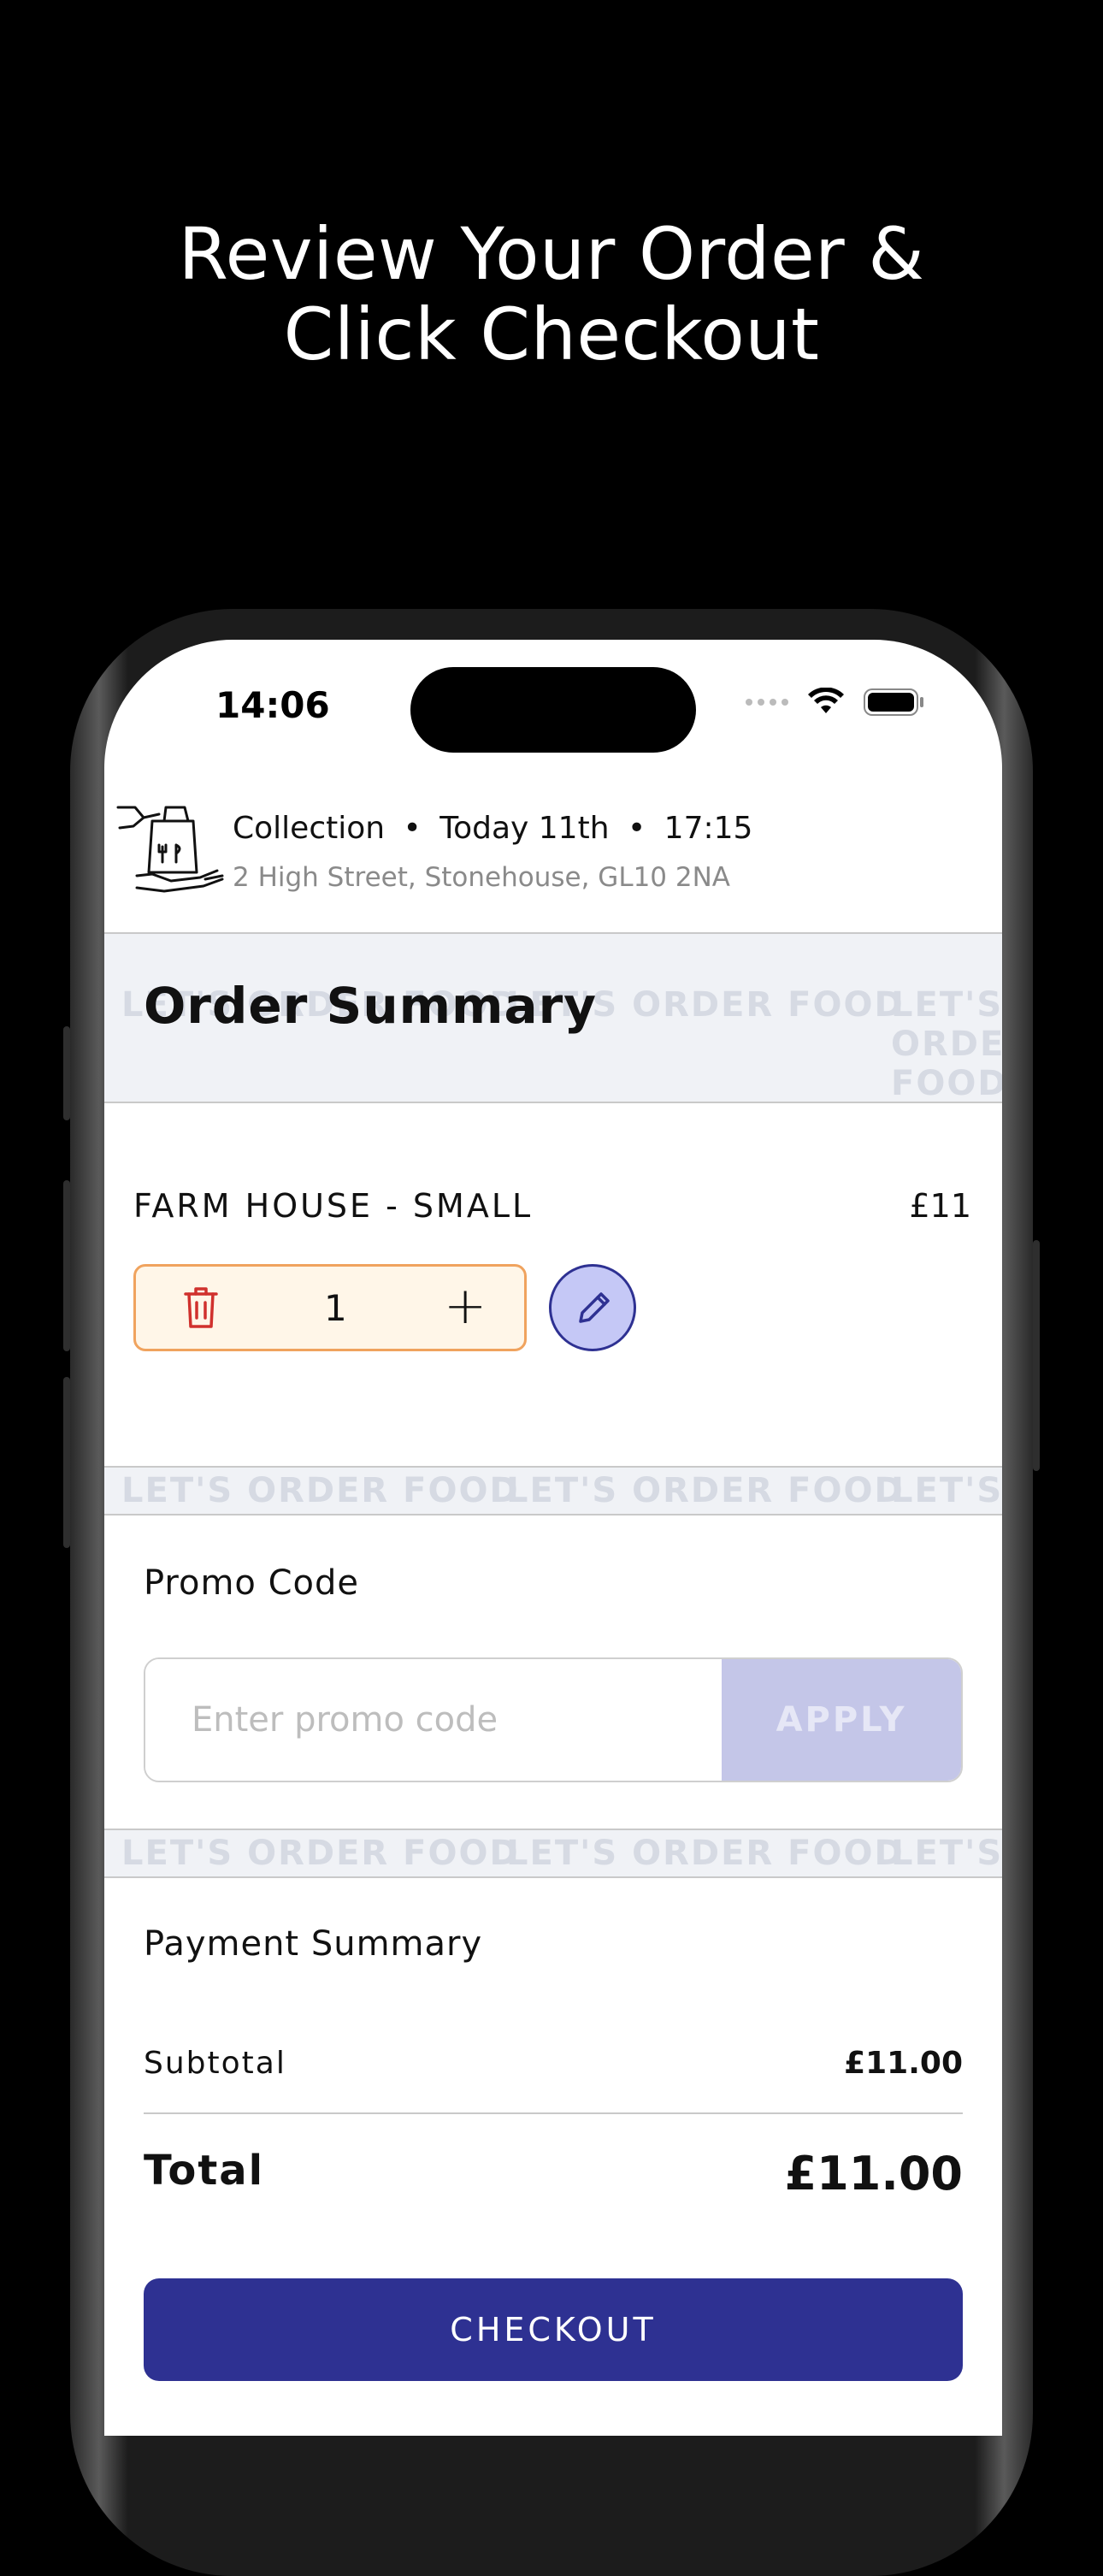 This screenshot has height=2576, width=1103. I want to click on status-time: 14:06, so click(272, 705).